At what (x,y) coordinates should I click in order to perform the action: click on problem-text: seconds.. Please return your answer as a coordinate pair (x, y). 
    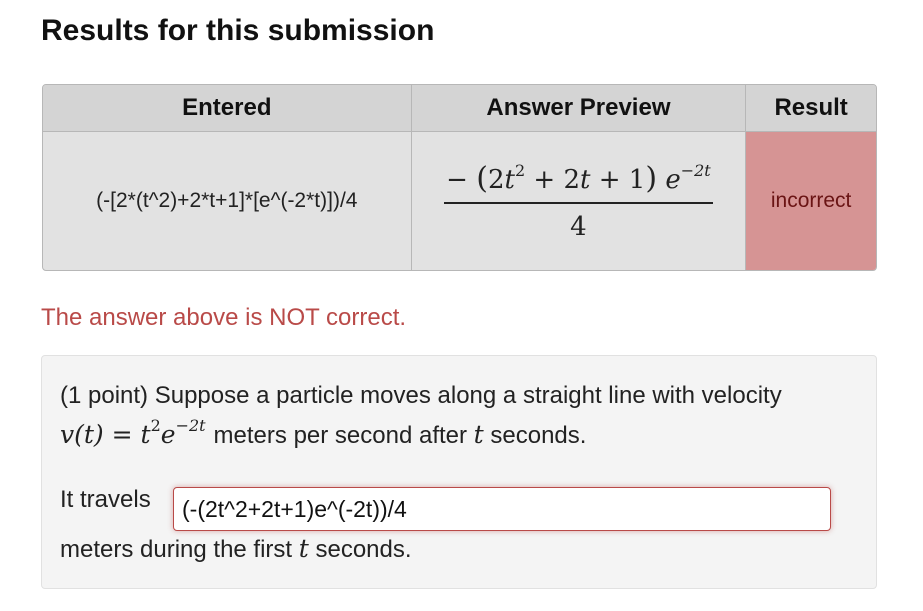
    Looking at the image, I should click on (538, 435).